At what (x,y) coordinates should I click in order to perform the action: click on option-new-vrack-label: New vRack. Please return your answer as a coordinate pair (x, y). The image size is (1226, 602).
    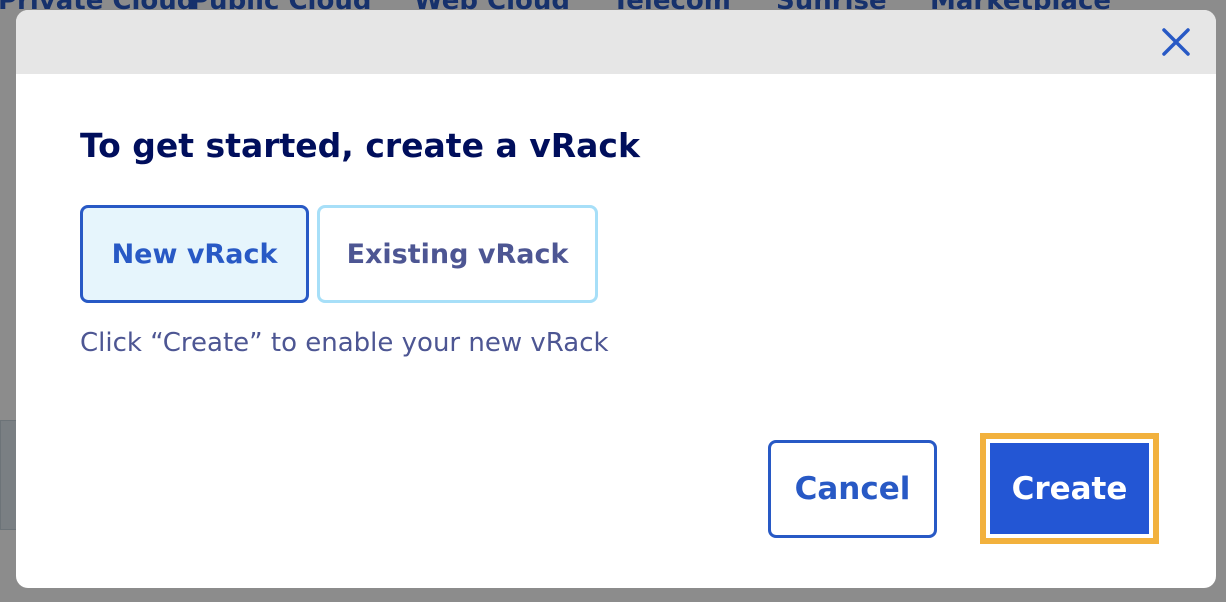
    Looking at the image, I should click on (194, 254).